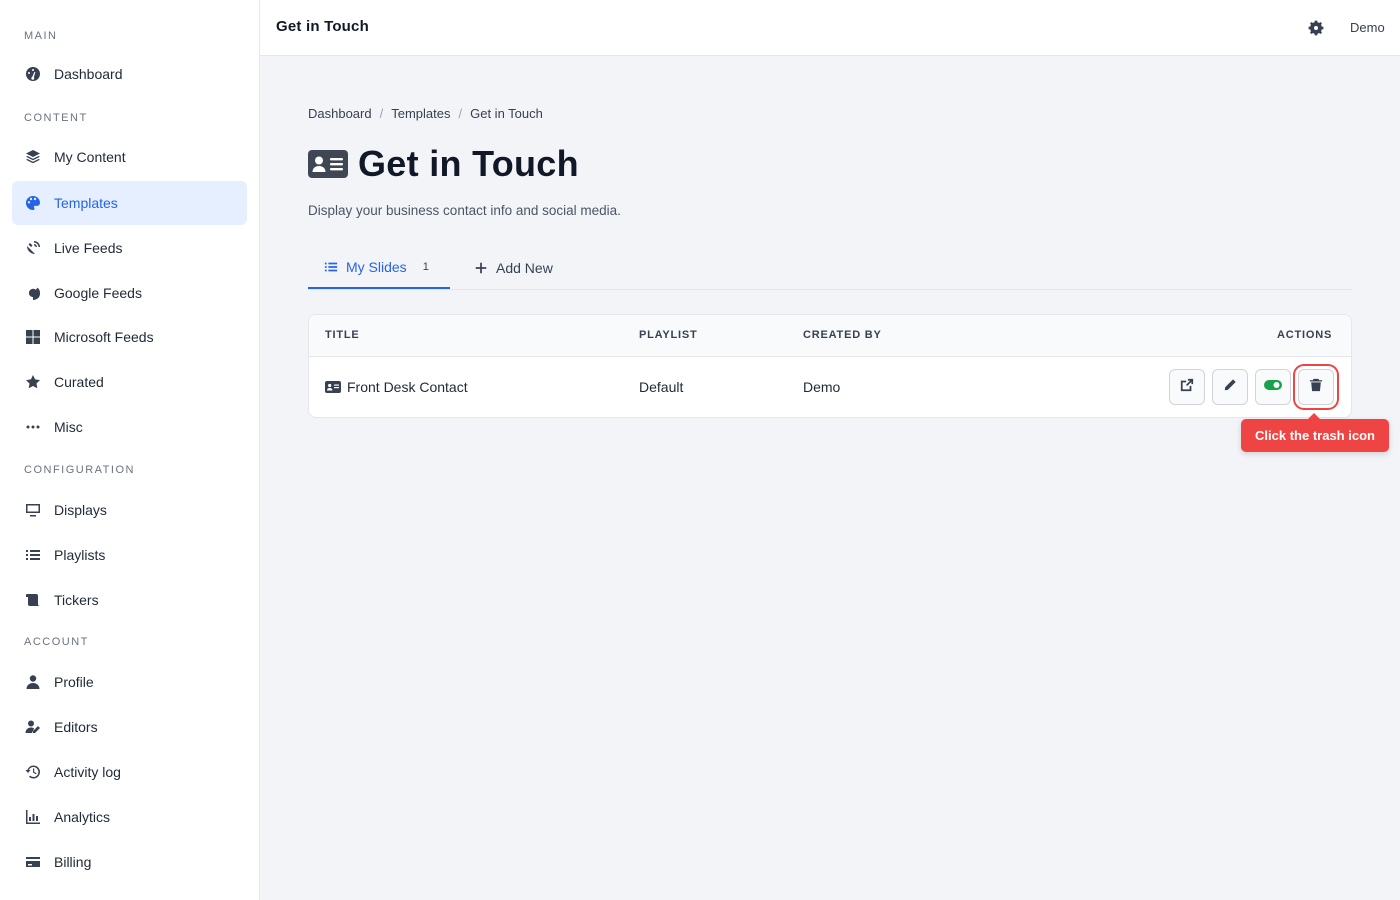 This screenshot has height=900, width=1400. I want to click on palette-icon, so click(33, 203).